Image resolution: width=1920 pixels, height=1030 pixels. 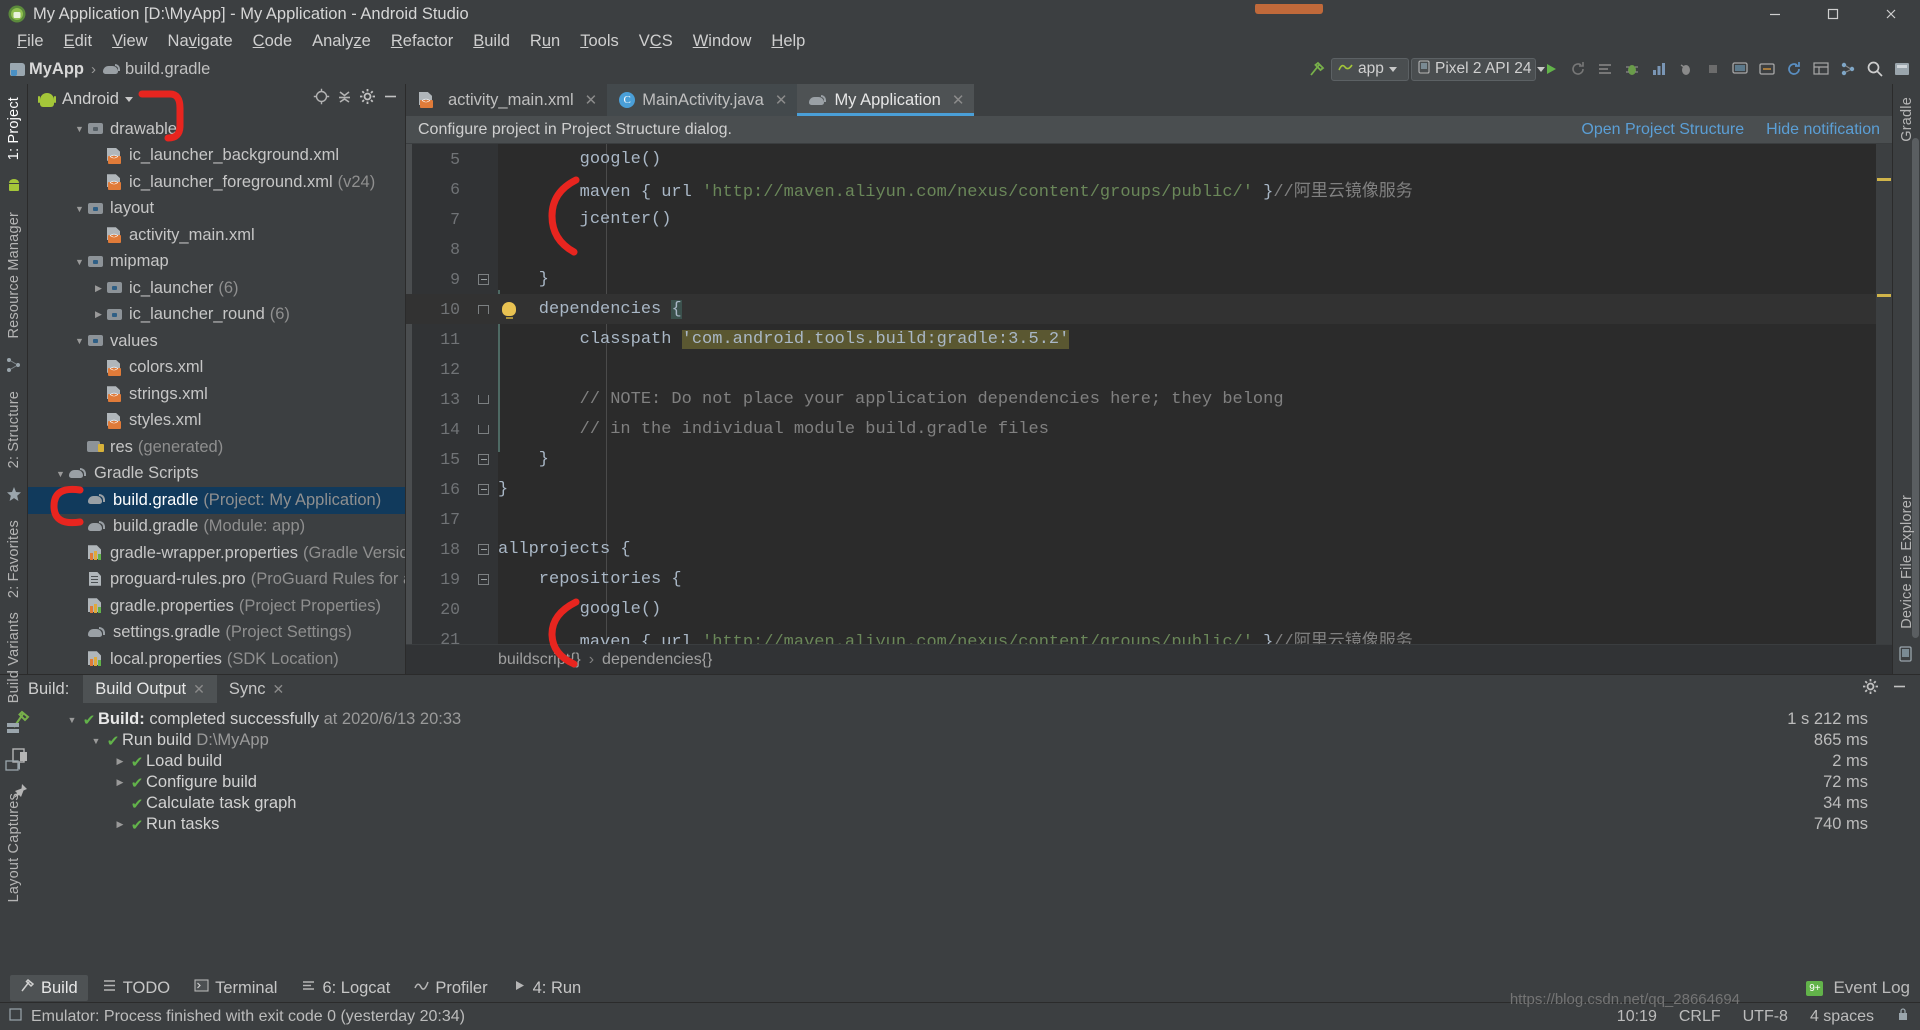 I want to click on tab-mainactivity-java: C MainActivity.java ✕, so click(x=702, y=100).